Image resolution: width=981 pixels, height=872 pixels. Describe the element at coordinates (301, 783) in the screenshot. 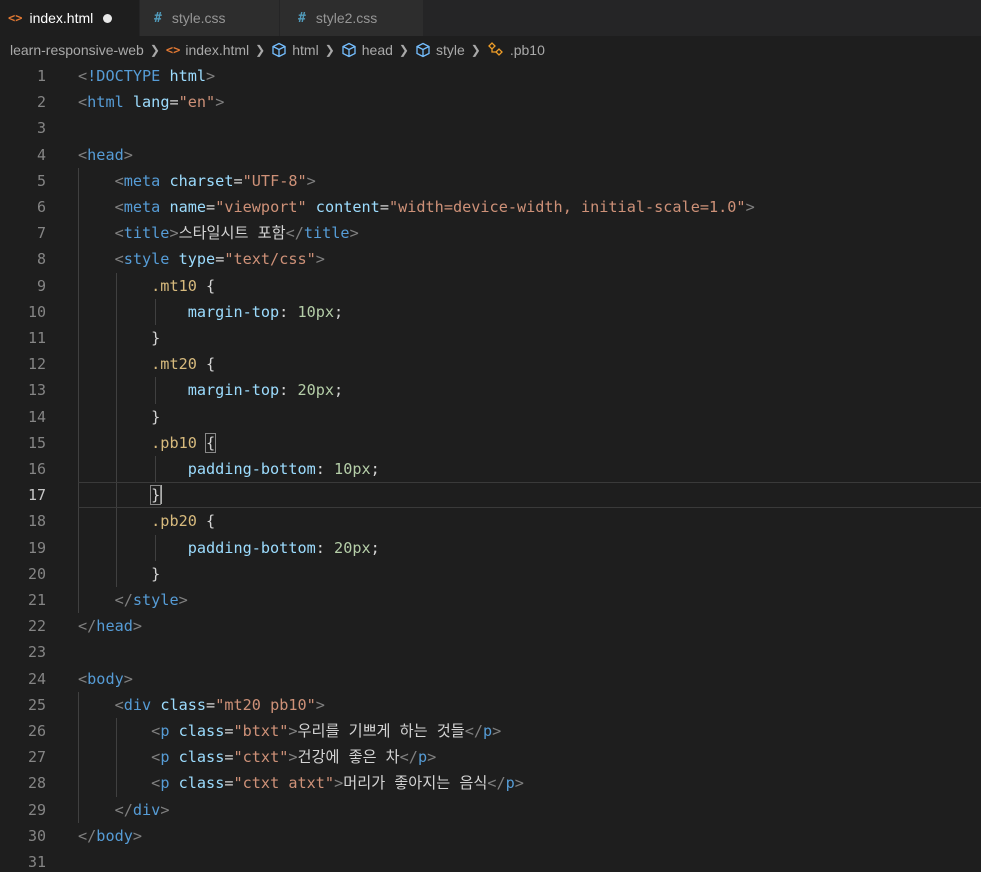

I see `code-text: <p class="ctxt atxt">머리가 좋아지는 음식</p>` at that location.